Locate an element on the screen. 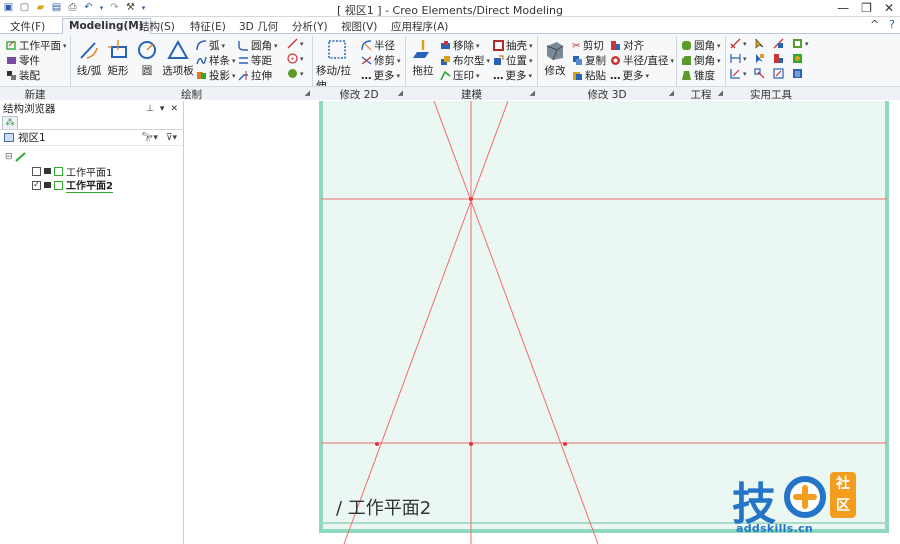 The height and width of the screenshot is (544, 900). group-label-modify-3d: 修改 3D ◢ is located at coordinates (607, 94).